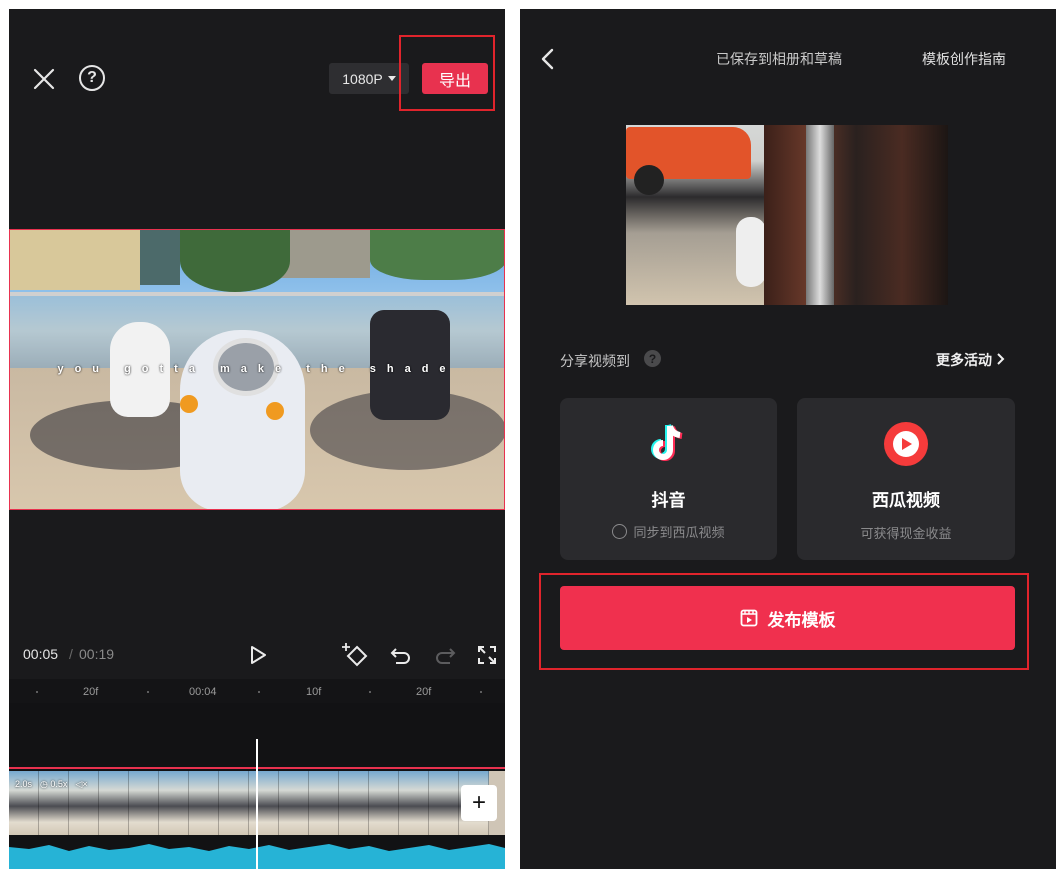  What do you see at coordinates (779, 59) in the screenshot?
I see `saved-status: 已保存到相册和草稿` at bounding box center [779, 59].